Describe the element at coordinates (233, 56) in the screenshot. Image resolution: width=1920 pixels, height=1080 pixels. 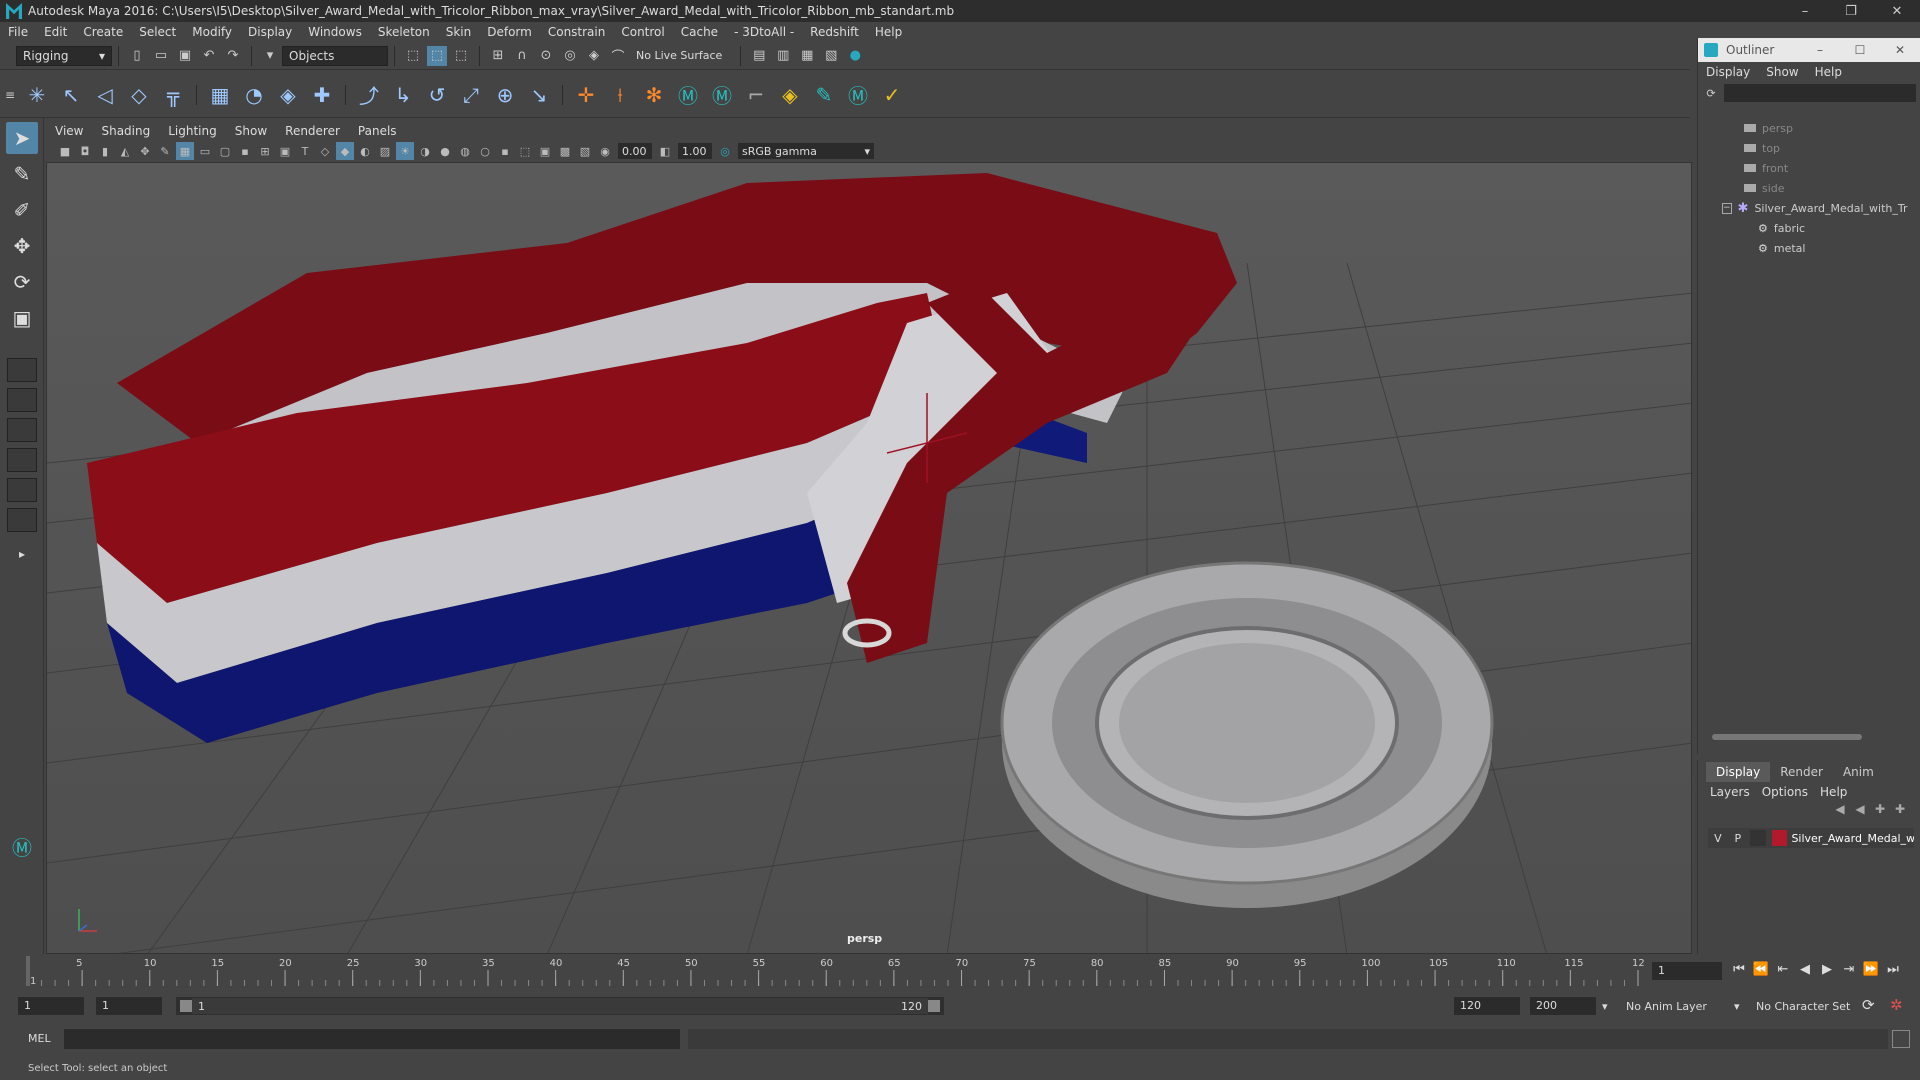
I see `redo-icon: ↷` at that location.